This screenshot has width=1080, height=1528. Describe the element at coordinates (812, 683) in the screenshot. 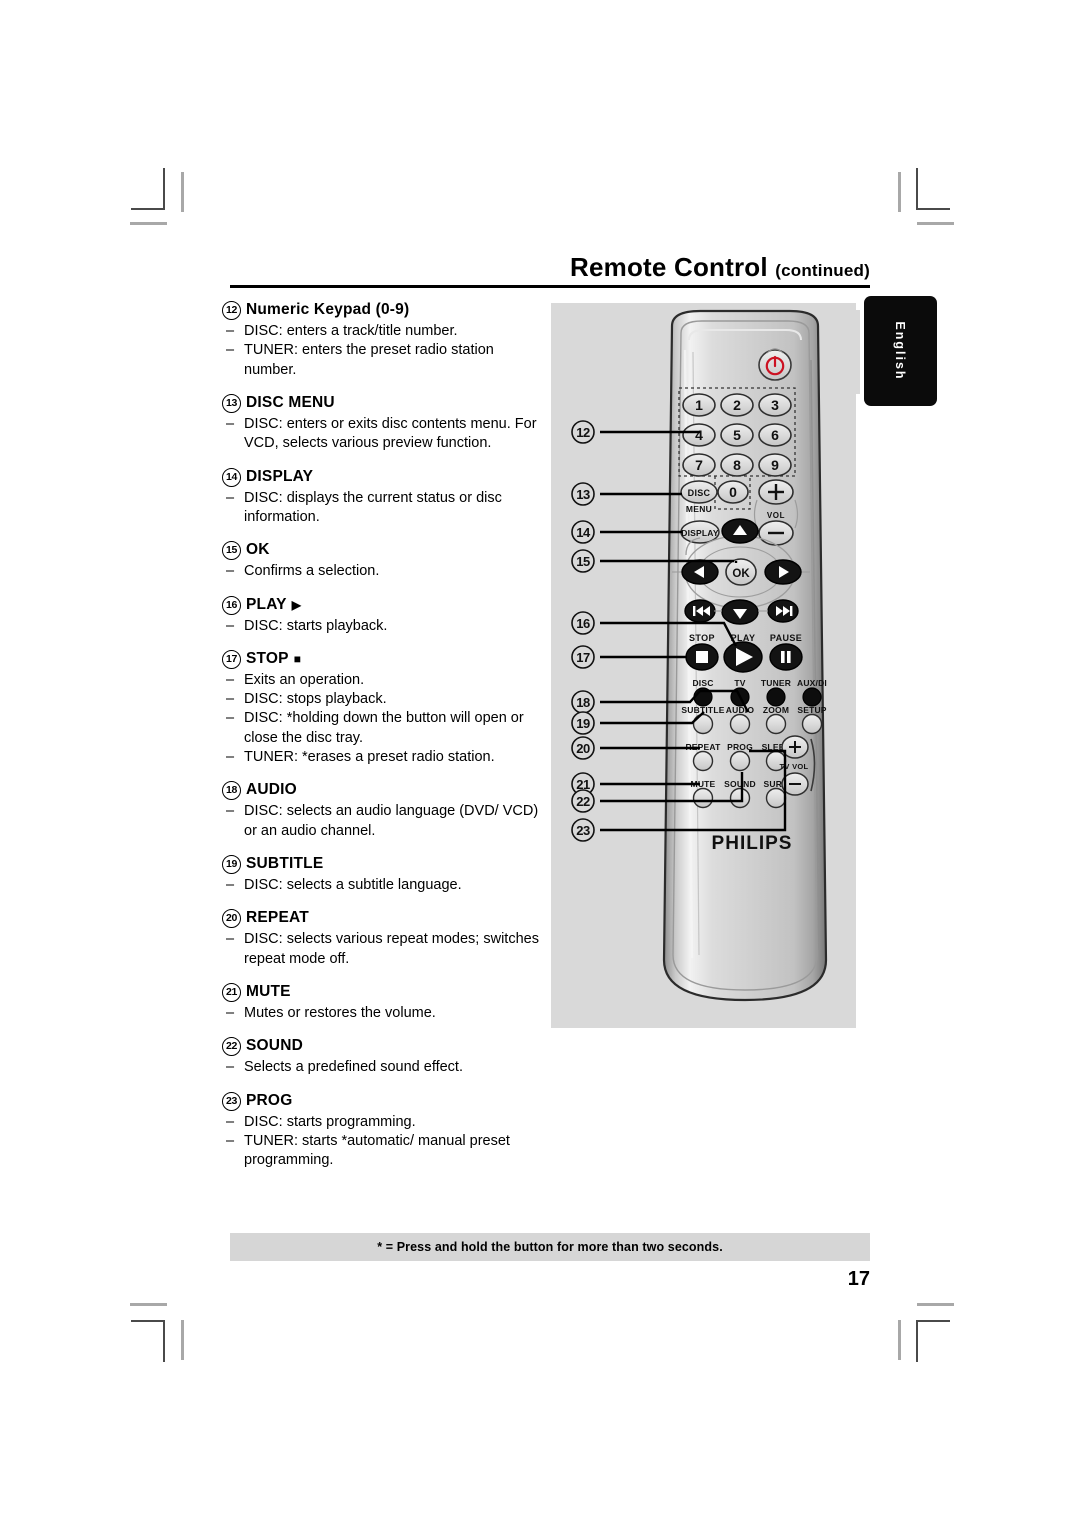

I see `svg-text: AUX/DI` at that location.